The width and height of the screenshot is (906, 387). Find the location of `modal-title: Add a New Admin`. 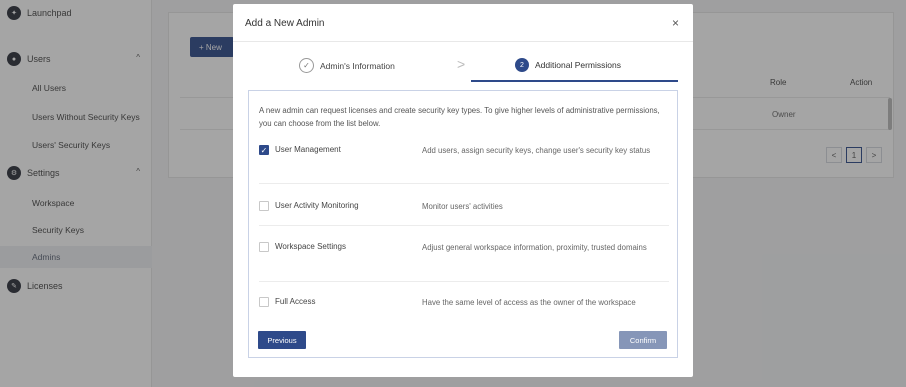

modal-title: Add a New Admin is located at coordinates (285, 23).